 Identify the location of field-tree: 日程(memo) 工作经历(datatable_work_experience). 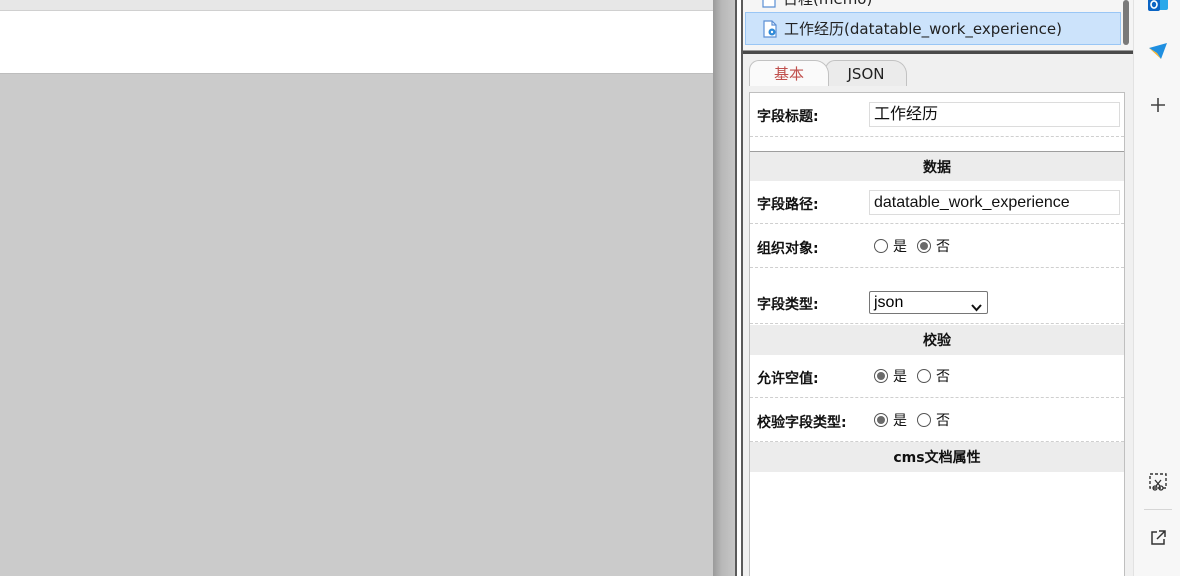
(938, 25).